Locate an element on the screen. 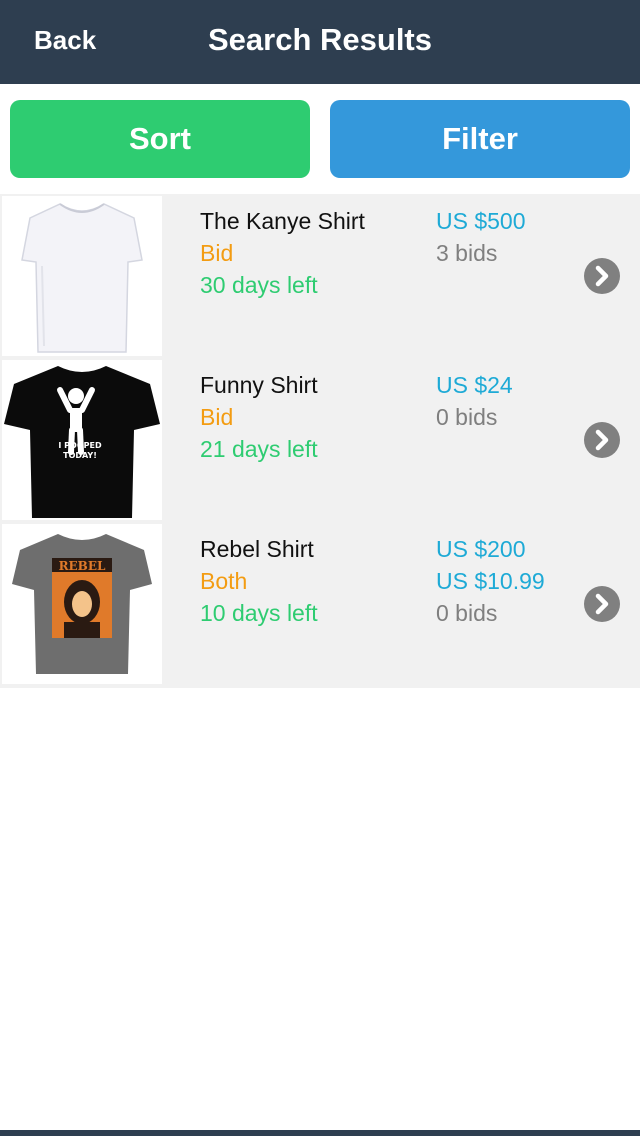 The width and height of the screenshot is (640, 1136). bid-count: 3 bids is located at coordinates (467, 253).